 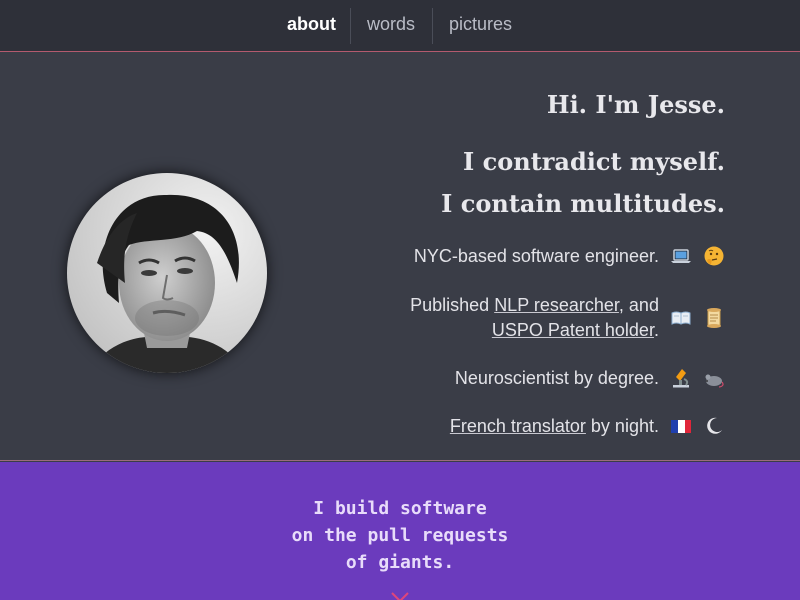 What do you see at coordinates (391, 24) in the screenshot?
I see `nav-words: words` at bounding box center [391, 24].